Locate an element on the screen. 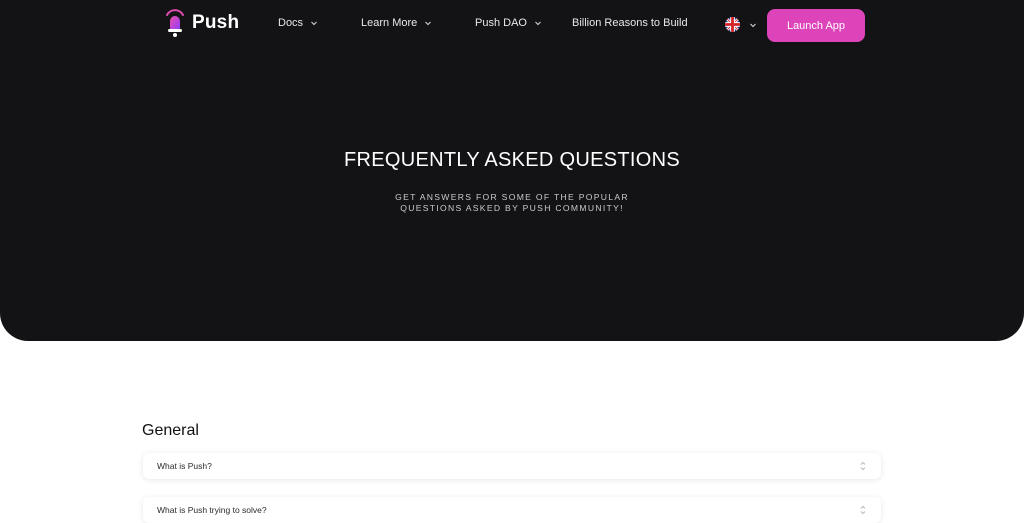  nav-push-dao-label: Push DAO is located at coordinates (501, 23).